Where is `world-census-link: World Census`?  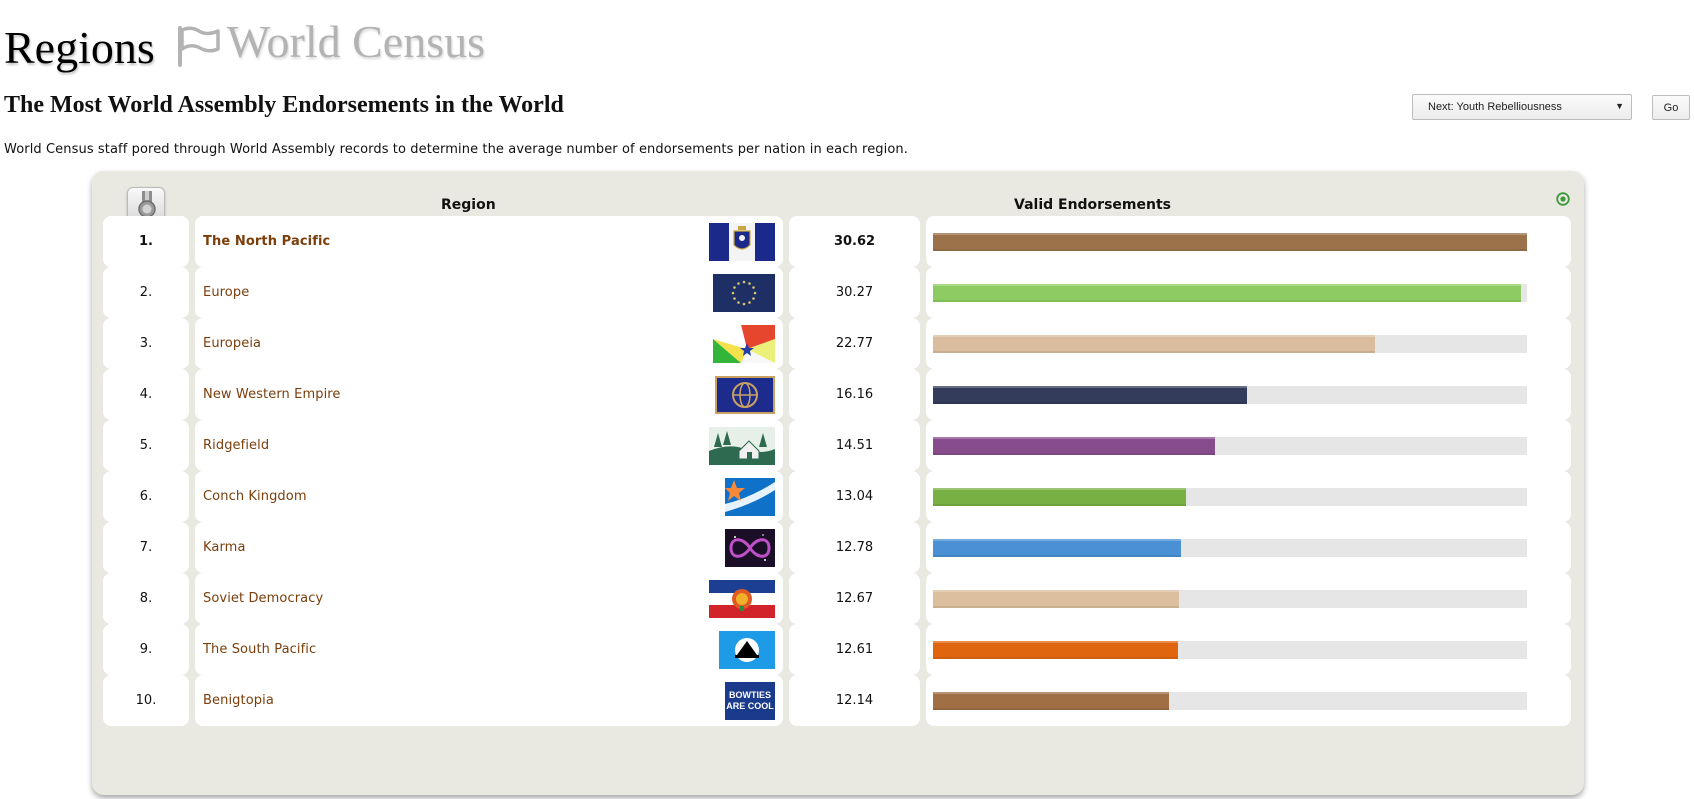
world-census-link: World Census is located at coordinates (330, 42).